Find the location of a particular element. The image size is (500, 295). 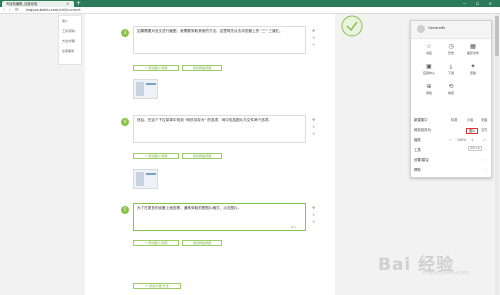

menu-item-label: 书签 is located at coordinates (428, 53).